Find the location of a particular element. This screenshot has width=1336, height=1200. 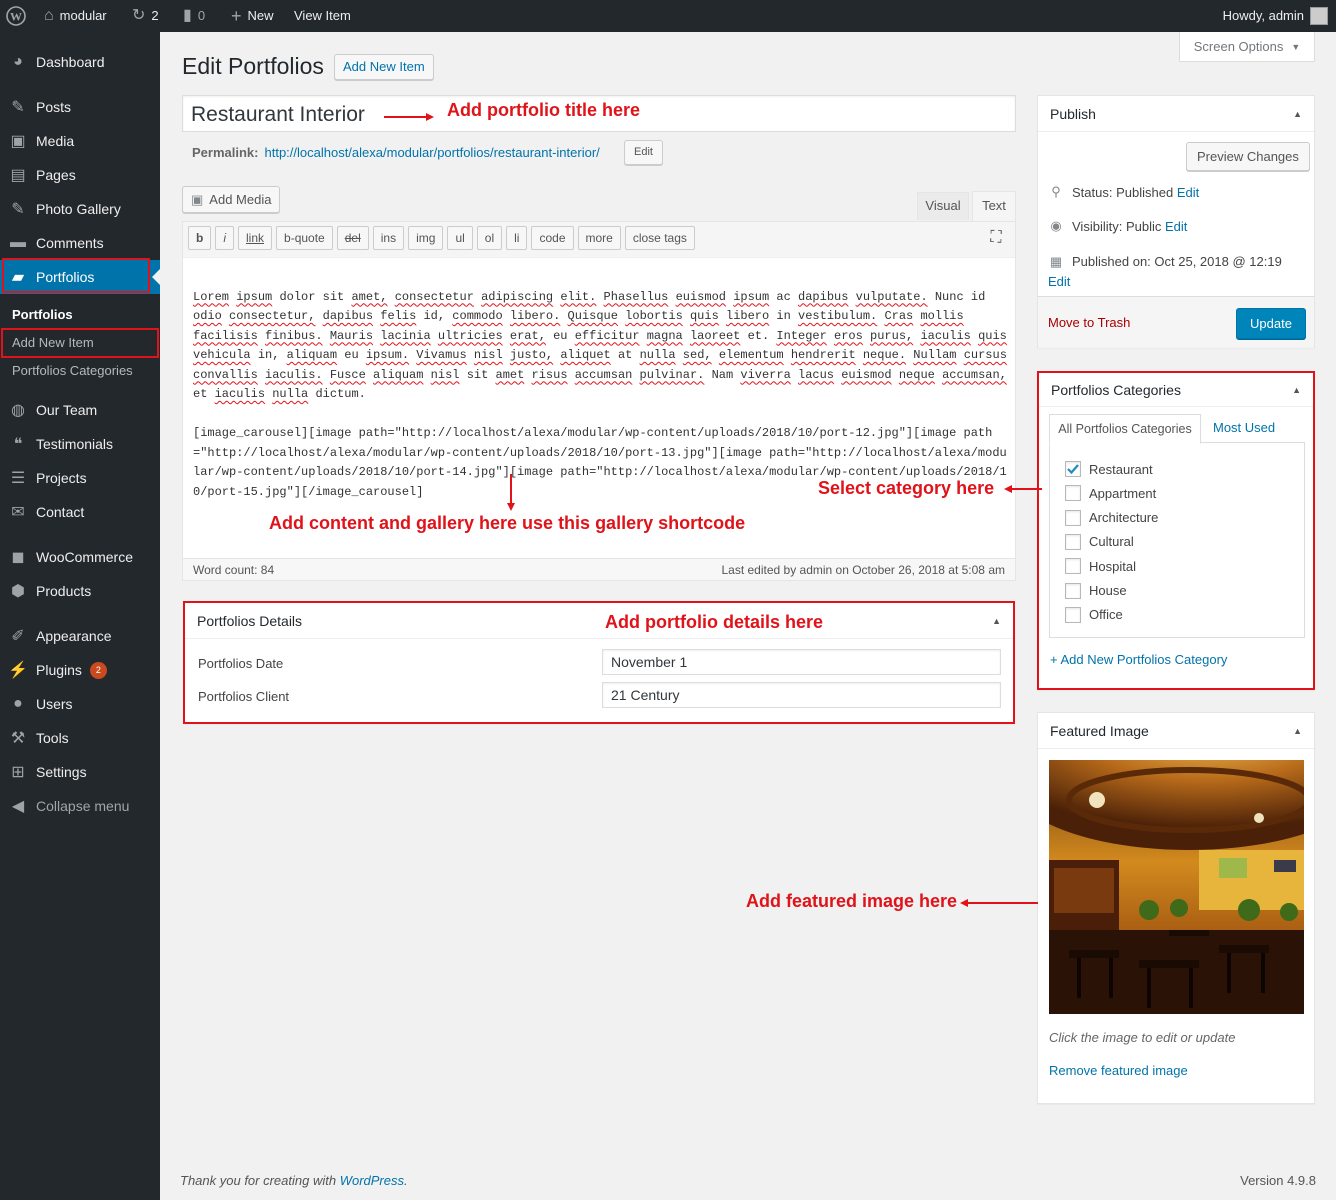

category-item: Hospital is located at coordinates (1100, 566).